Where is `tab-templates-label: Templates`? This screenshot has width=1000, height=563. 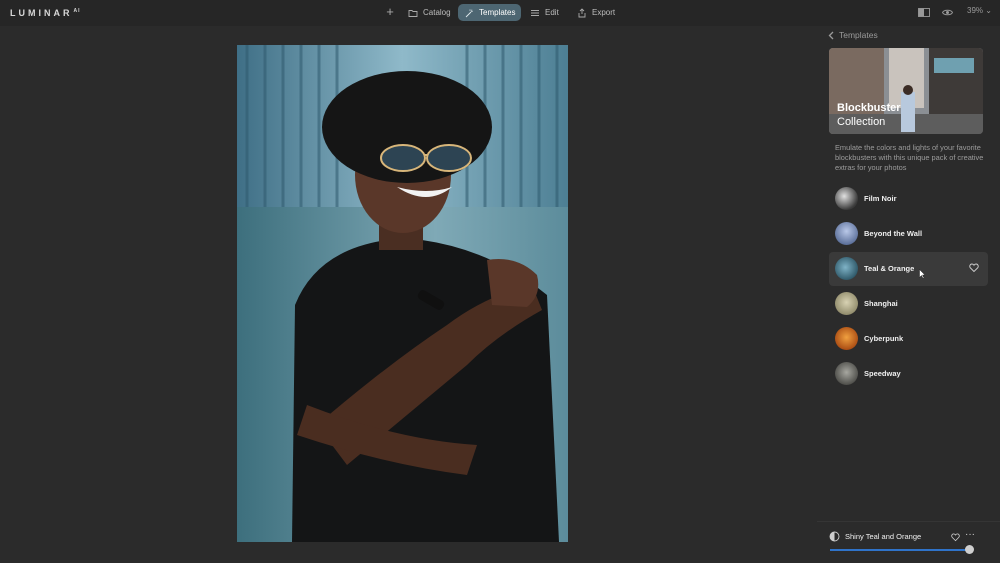 tab-templates-label: Templates is located at coordinates (497, 12).